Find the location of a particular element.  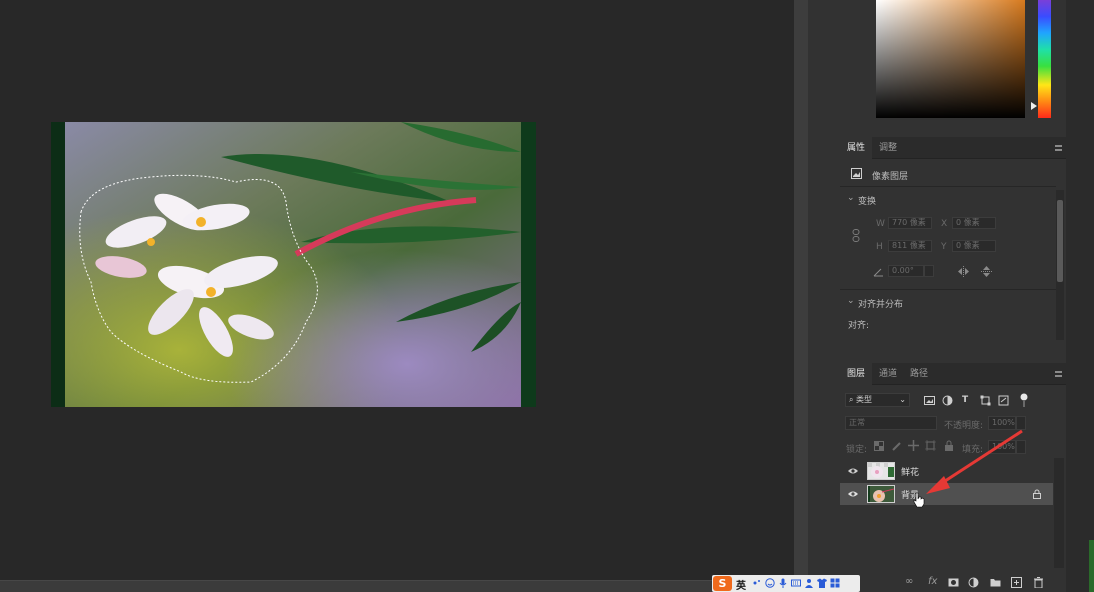

user-icon is located at coordinates (809, 583).